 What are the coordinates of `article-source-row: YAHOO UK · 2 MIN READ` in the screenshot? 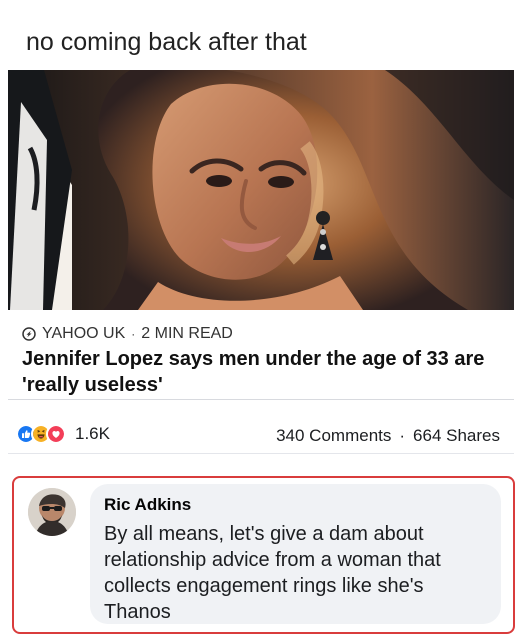 It's located at (127, 334).